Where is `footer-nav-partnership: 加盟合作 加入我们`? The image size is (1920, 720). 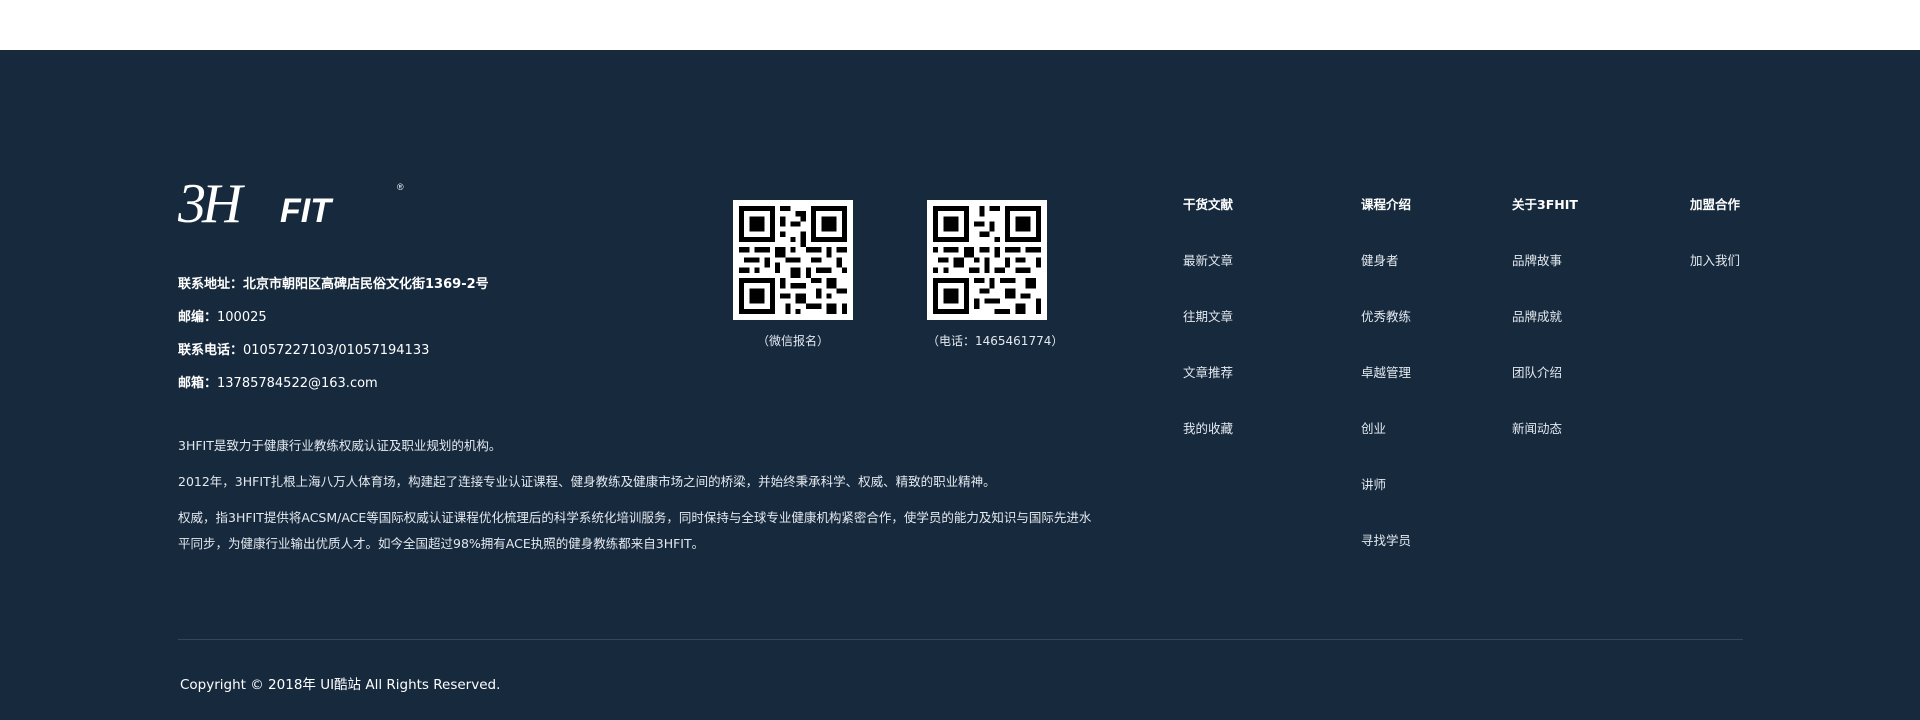
footer-nav-partnership: 加盟合作 加入我们 is located at coordinates (1715, 251).